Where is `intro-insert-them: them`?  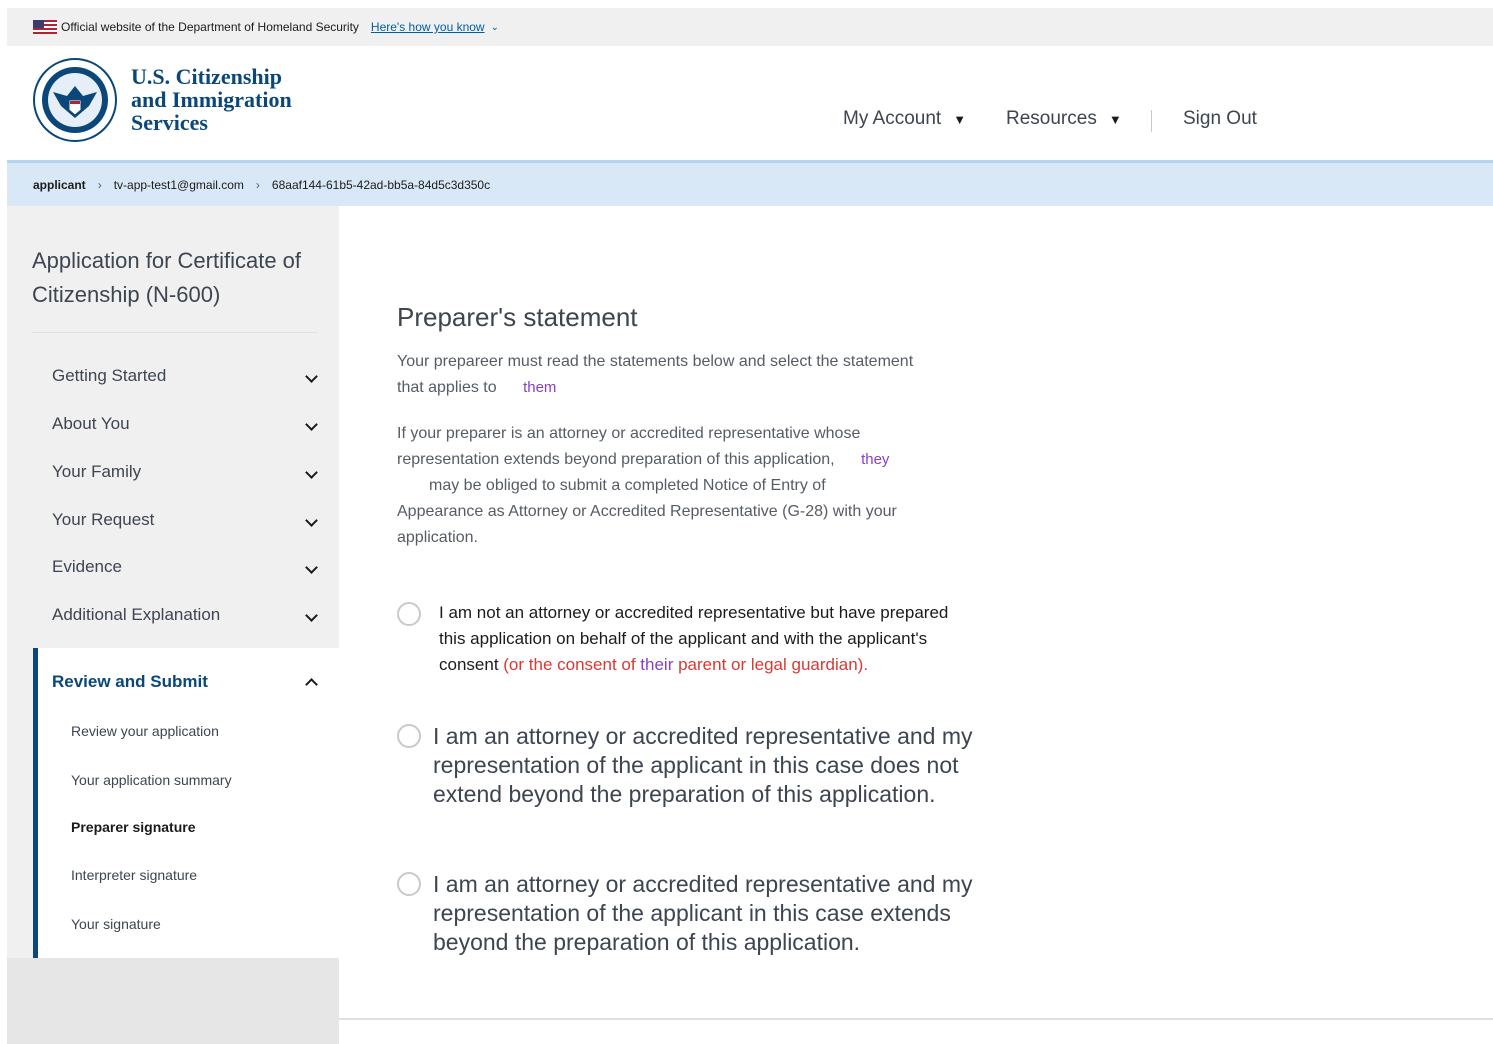
intro-insert-them: them is located at coordinates (540, 387).